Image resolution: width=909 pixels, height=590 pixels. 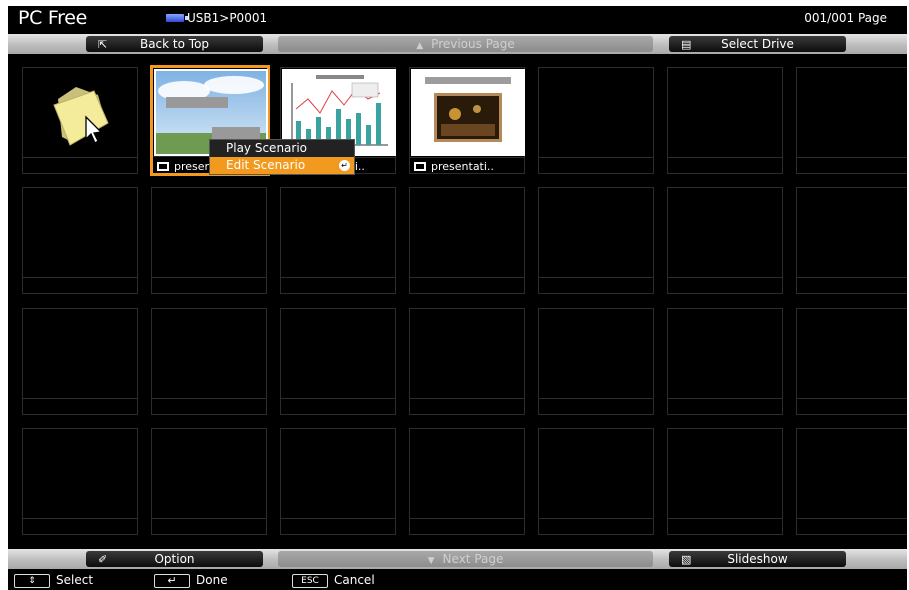 I want to click on page-count: 001/001 Page, so click(x=845, y=18).